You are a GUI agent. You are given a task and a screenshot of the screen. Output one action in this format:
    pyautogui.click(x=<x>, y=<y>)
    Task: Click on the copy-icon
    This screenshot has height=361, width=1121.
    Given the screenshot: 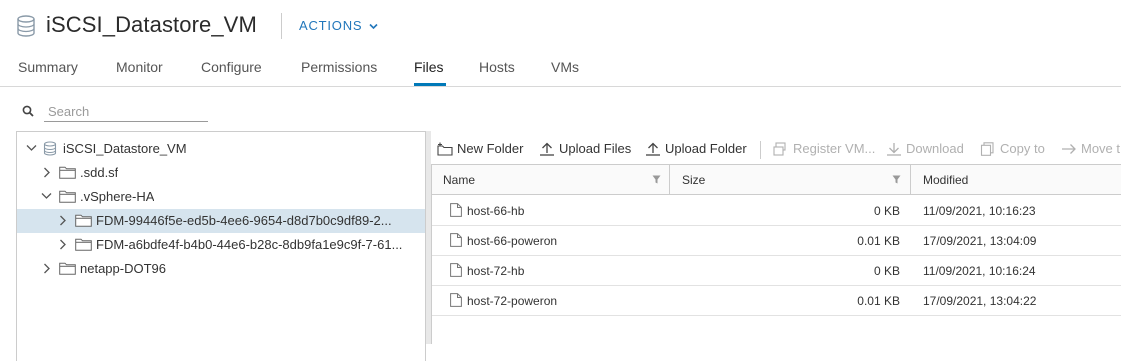 What is the action you would take?
    pyautogui.click(x=987, y=149)
    